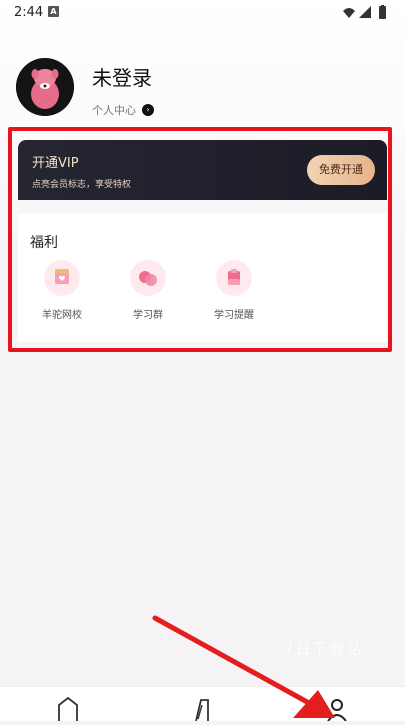 The image size is (405, 725). I want to click on signal-icon, so click(365, 12).